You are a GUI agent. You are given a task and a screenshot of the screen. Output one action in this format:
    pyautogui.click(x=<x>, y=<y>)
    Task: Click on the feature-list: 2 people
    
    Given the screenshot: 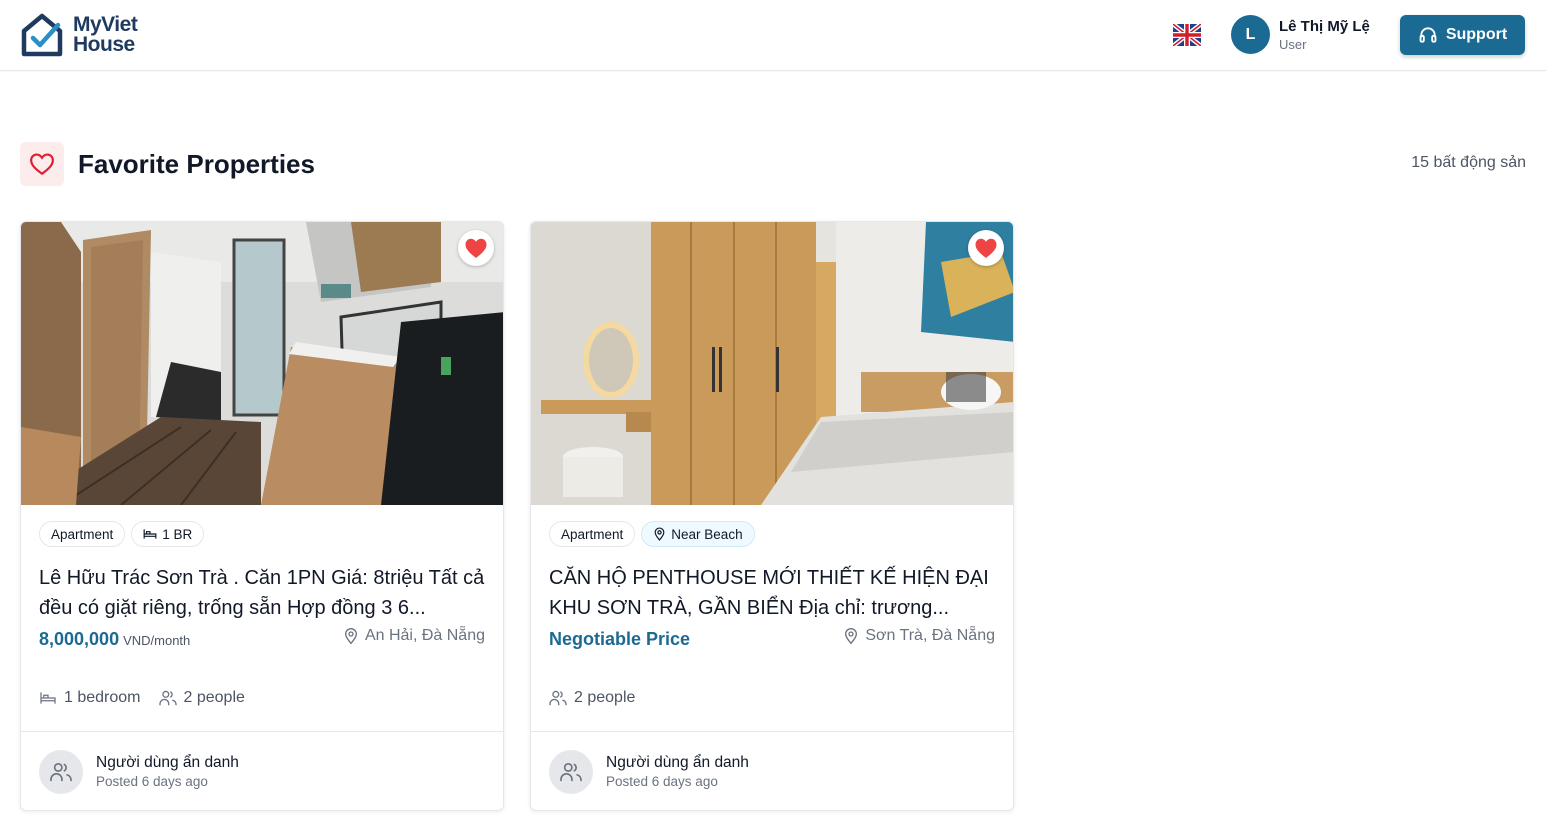 What is the action you would take?
    pyautogui.click(x=592, y=698)
    